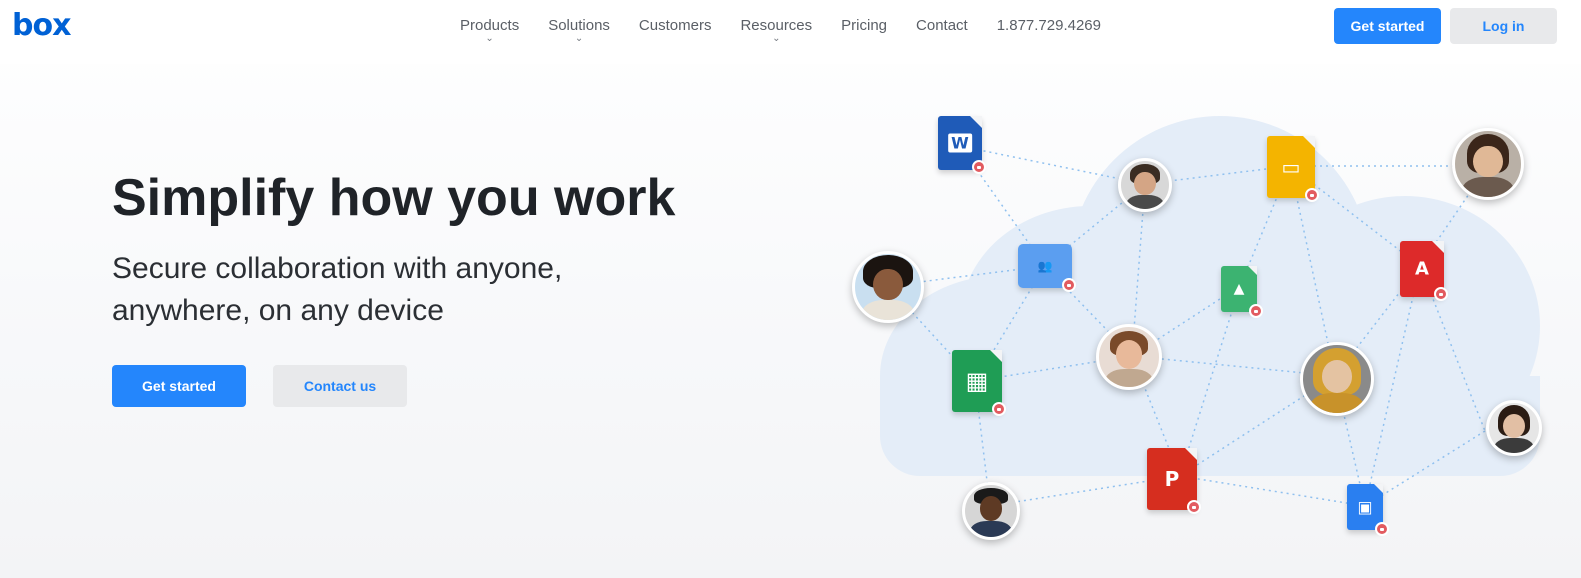 The image size is (1581, 578). I want to click on nav-contact: Contact, so click(942, 27).